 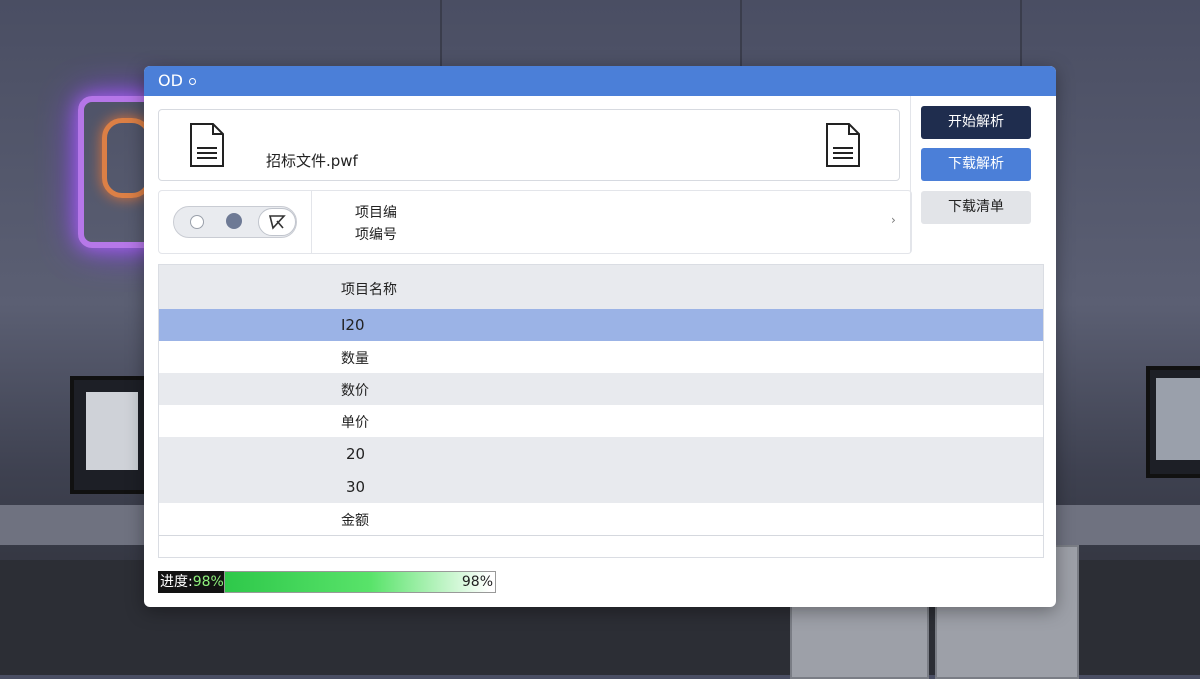 I want to click on cursor-option, so click(x=277, y=222).